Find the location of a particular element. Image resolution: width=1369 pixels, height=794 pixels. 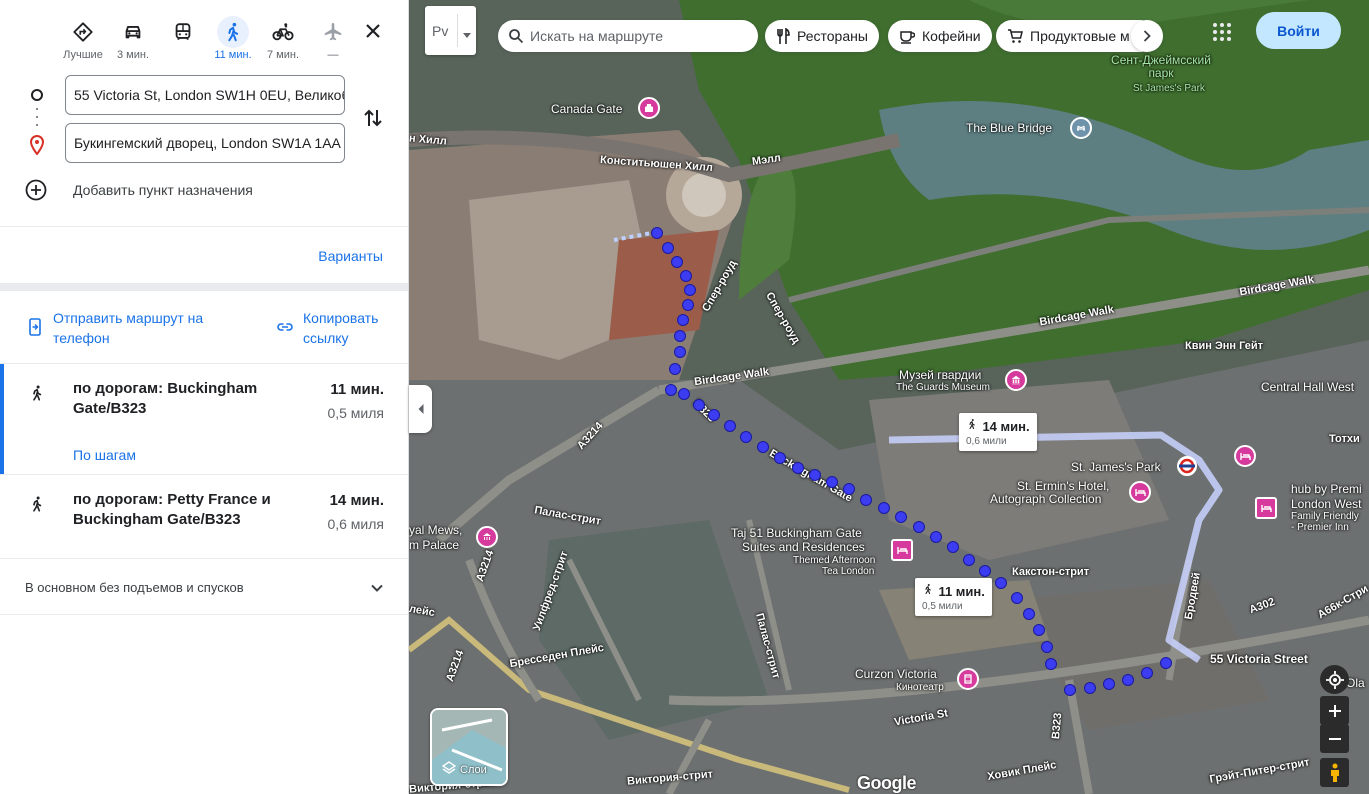

tooltip-time: 14 мин. is located at coordinates (1006, 426).